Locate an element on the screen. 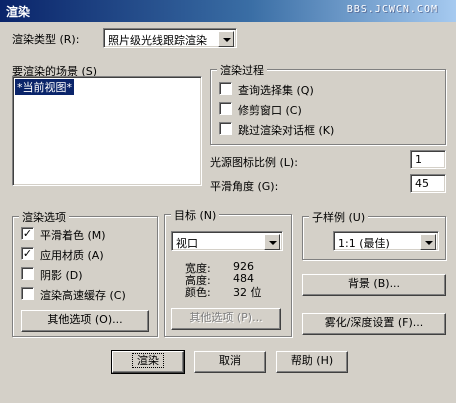 Image resolution: width=456 pixels, height=403 pixels. list-item: *当前视图* is located at coordinates (44, 87).